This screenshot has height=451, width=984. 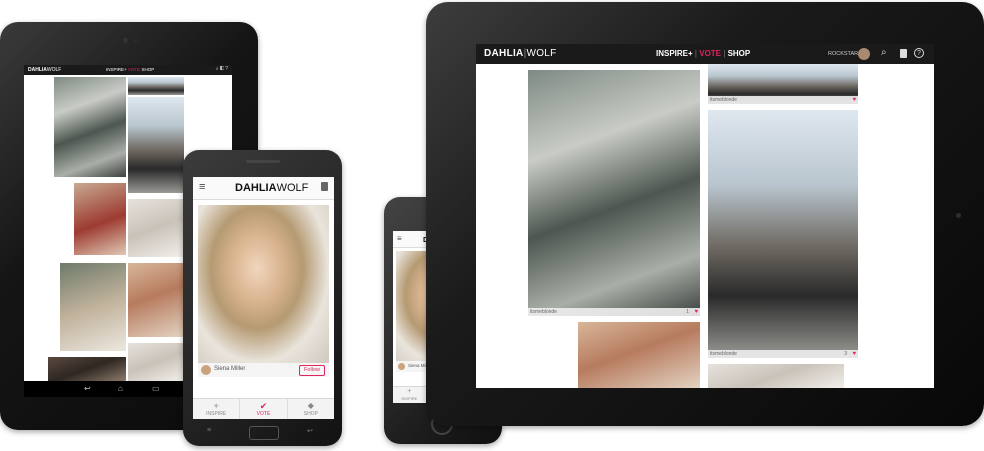 What do you see at coordinates (209, 430) in the screenshot?
I see `phone-menu-key: ≡` at bounding box center [209, 430].